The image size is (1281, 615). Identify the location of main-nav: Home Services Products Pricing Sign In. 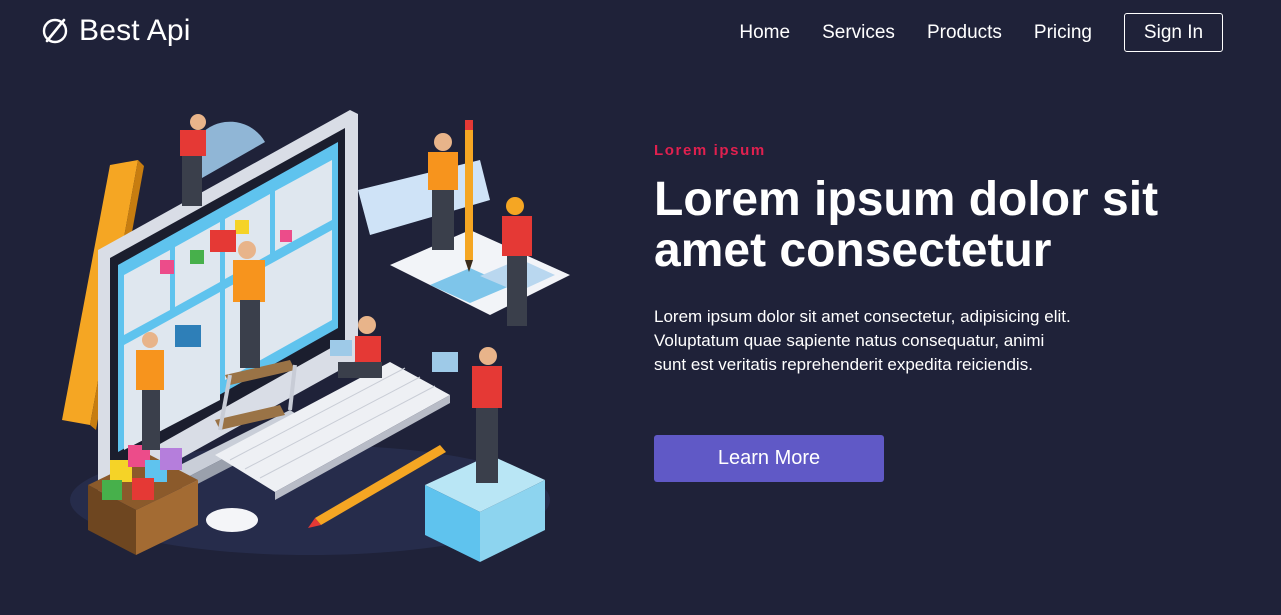
(965, 32).